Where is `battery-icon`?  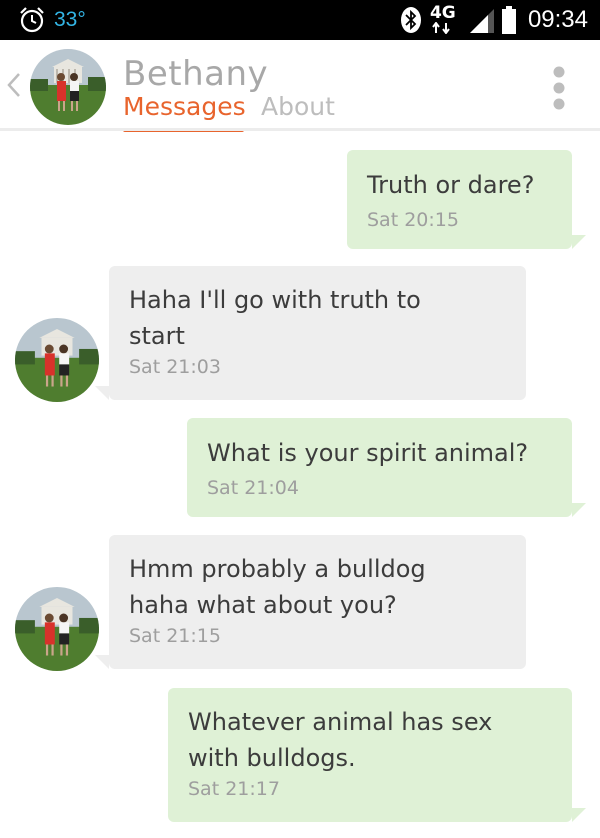
battery-icon is located at coordinates (508, 20).